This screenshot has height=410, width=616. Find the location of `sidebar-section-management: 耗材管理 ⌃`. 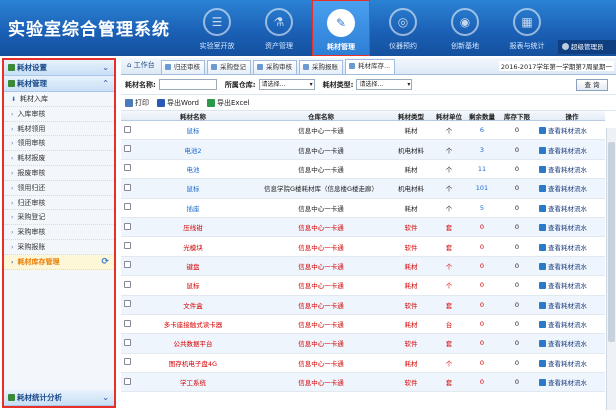

sidebar-section-management: 耗材管理 ⌃ is located at coordinates (59, 84).